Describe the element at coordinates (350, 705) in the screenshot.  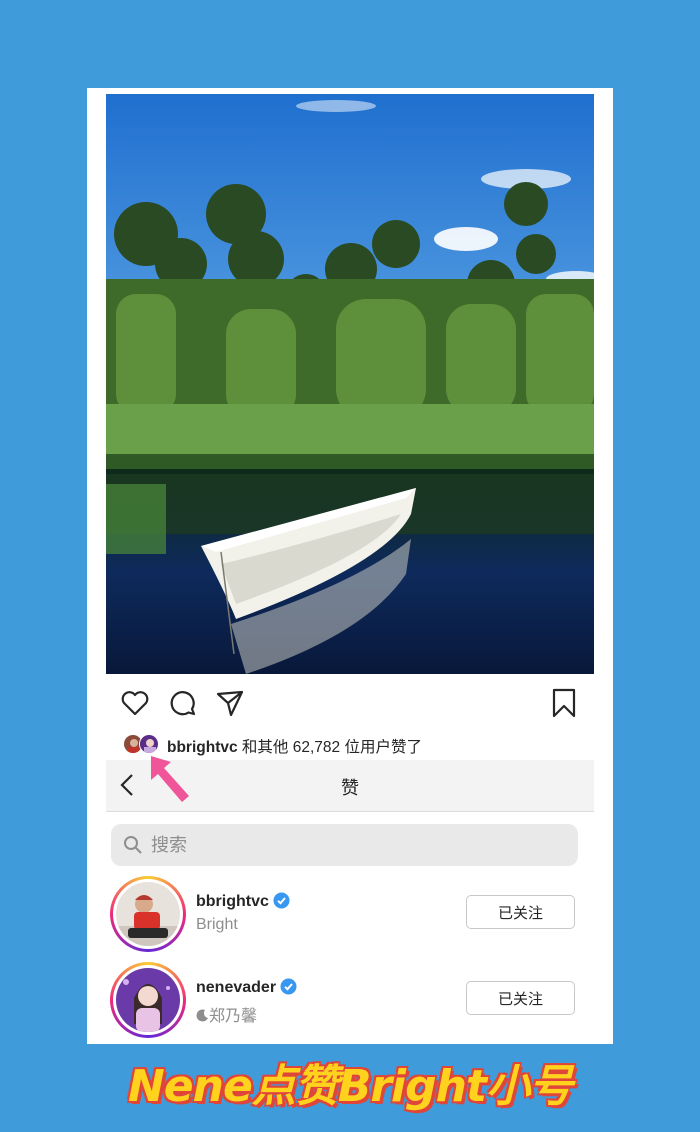
I see `post-action-bar` at that location.